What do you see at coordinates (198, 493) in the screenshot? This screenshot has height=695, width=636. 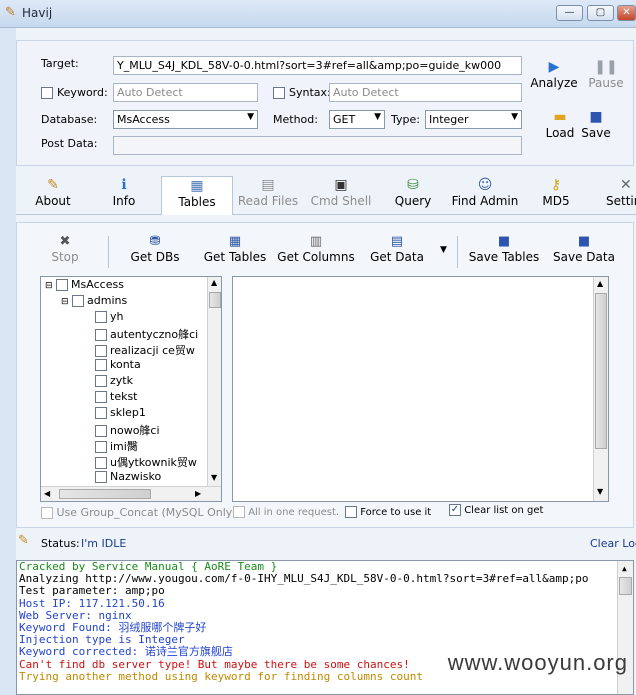 I see `scroll-right-icon: ▶` at bounding box center [198, 493].